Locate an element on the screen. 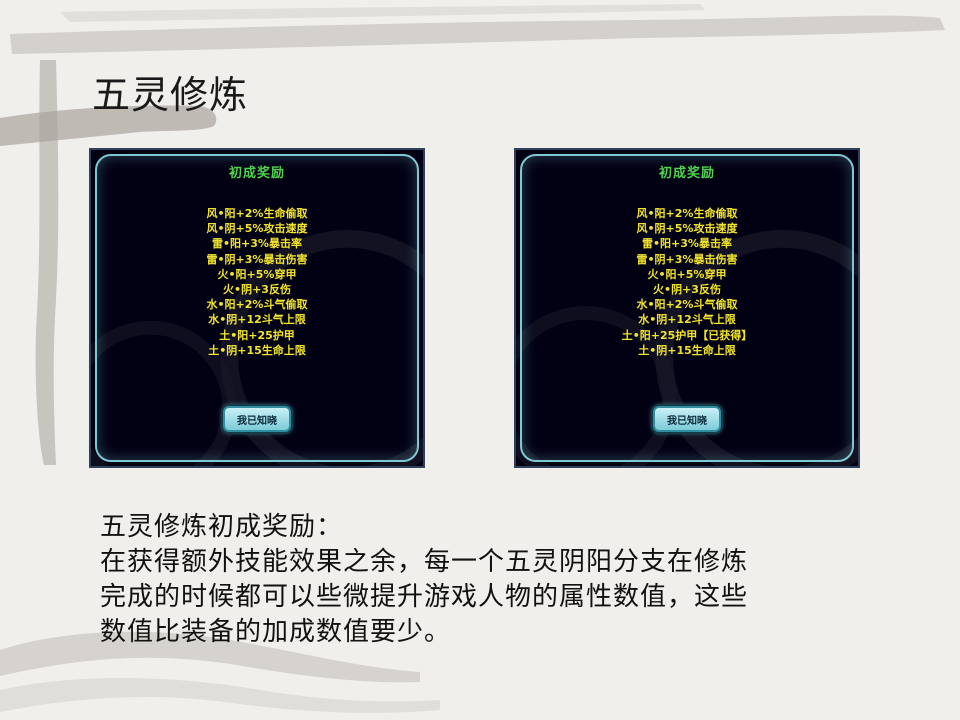 This screenshot has width=960, height=720. description-line: 数值比装备的加成数值要少。 is located at coordinates (276, 632).